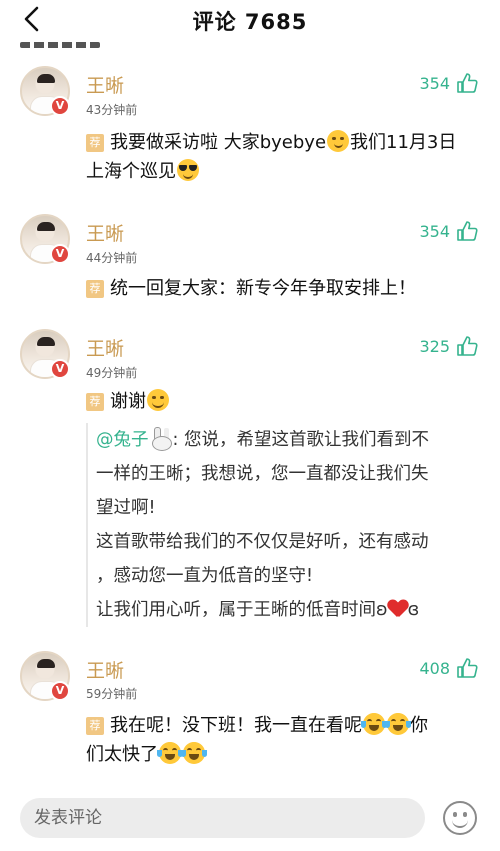 The height and width of the screenshot is (851, 500). Describe the element at coordinates (262, 542) in the screenshot. I see `quote-text-part: 这首歌带给我们的不仅仅是好听，还有感动` at that location.